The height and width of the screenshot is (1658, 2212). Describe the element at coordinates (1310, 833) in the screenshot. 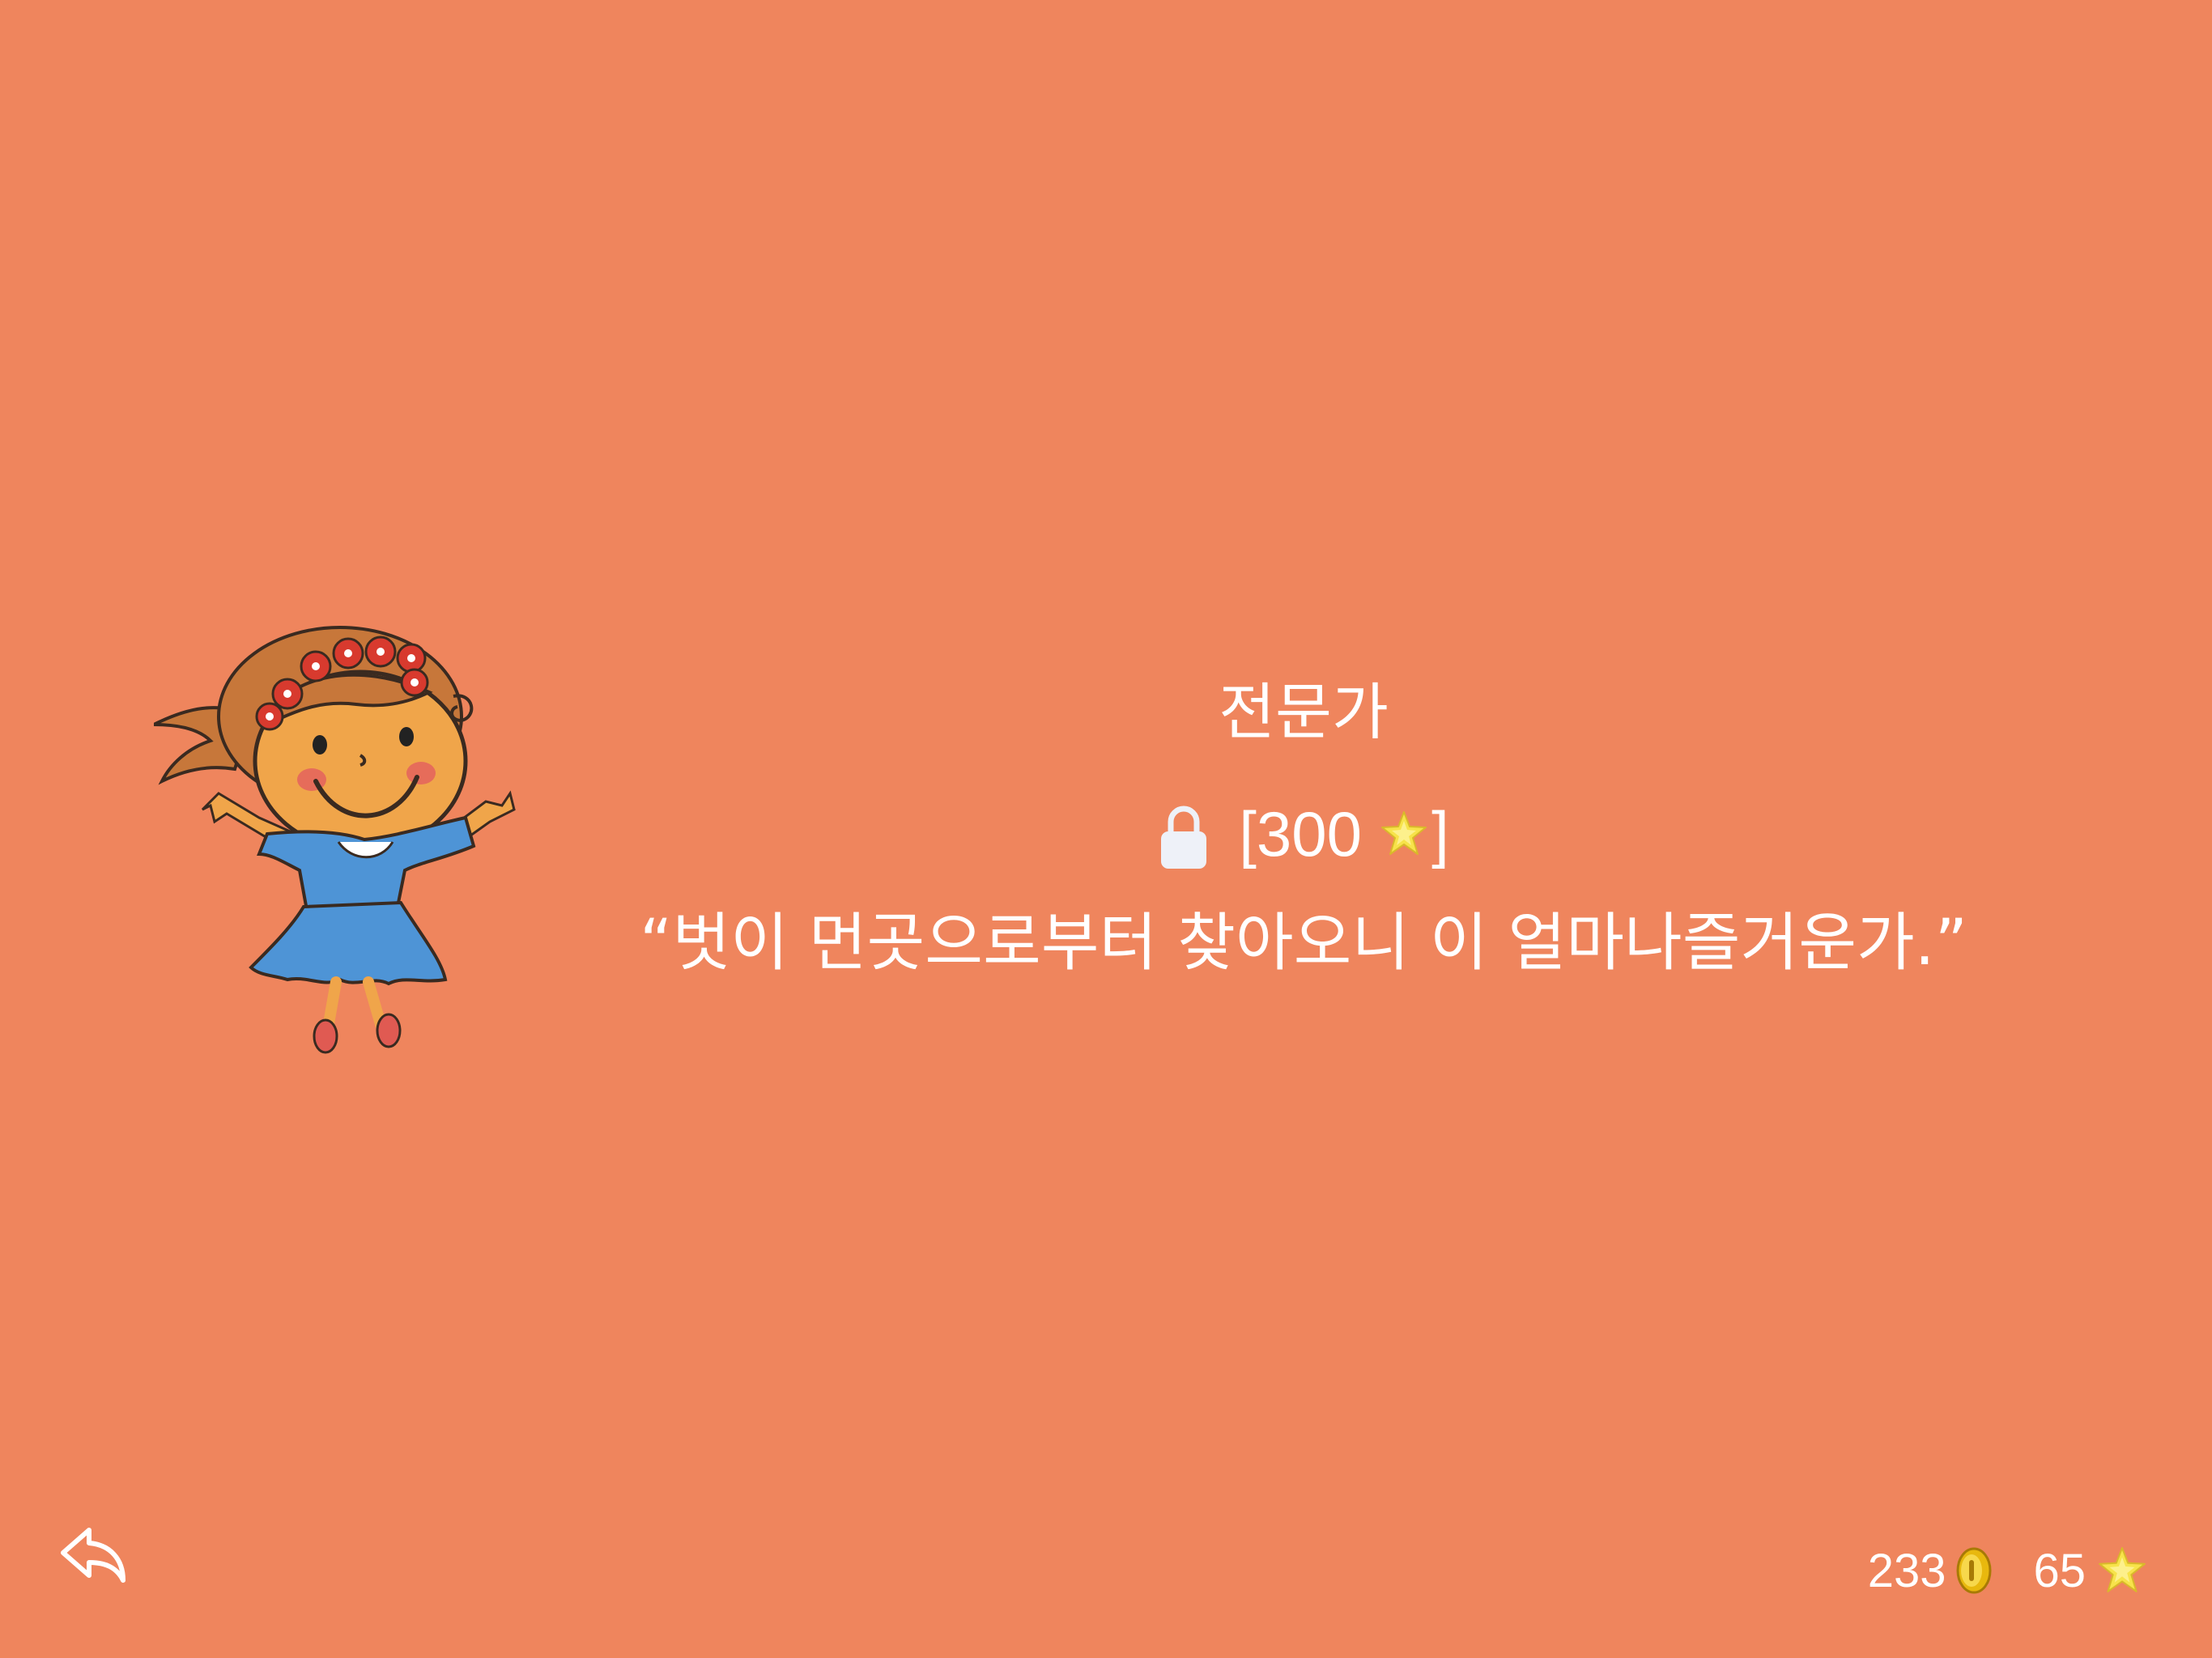

I see `unlock-cost: 300` at that location.